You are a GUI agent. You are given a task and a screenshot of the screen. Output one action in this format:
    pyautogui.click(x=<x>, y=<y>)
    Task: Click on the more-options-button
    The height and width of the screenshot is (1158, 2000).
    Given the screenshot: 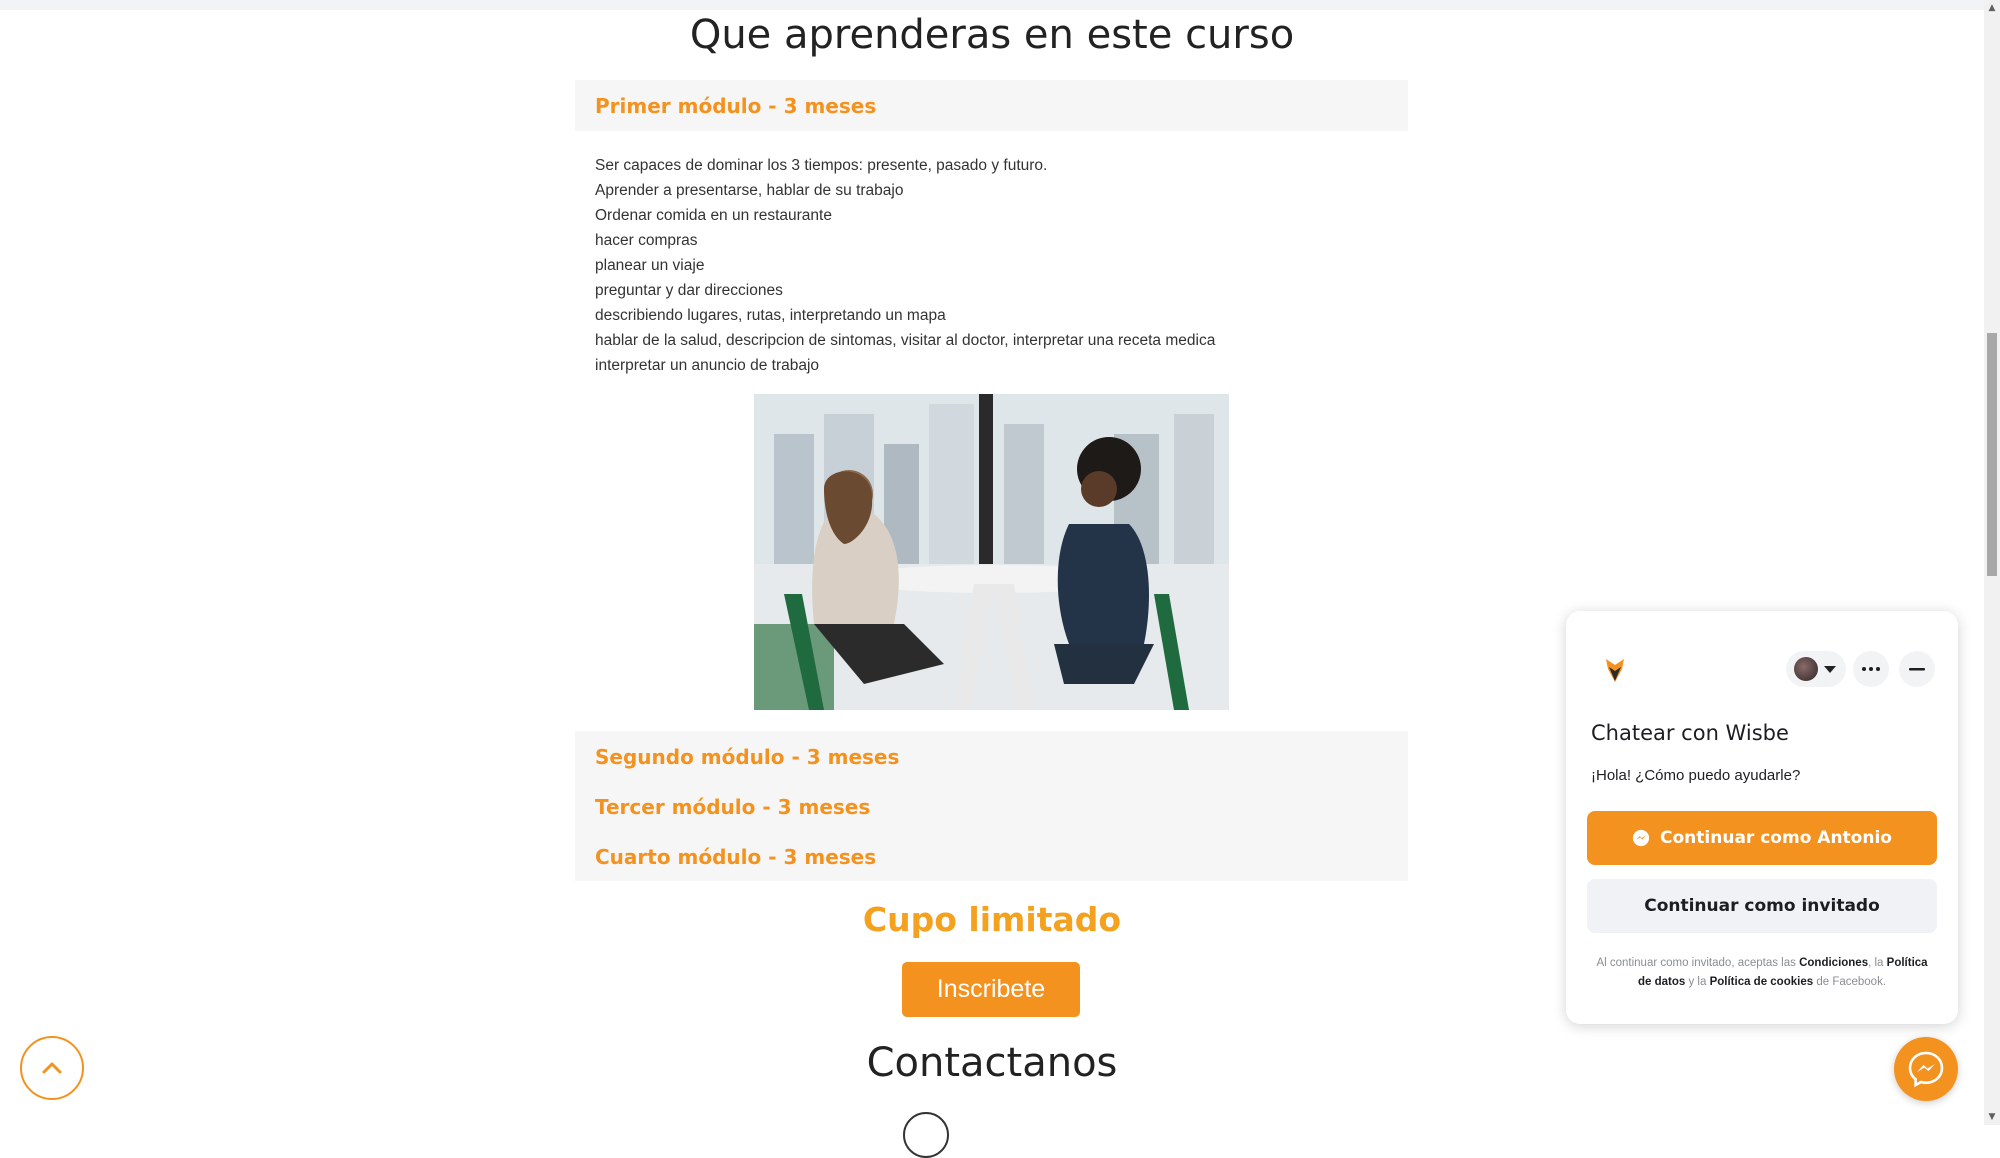 What is the action you would take?
    pyautogui.click(x=1871, y=669)
    